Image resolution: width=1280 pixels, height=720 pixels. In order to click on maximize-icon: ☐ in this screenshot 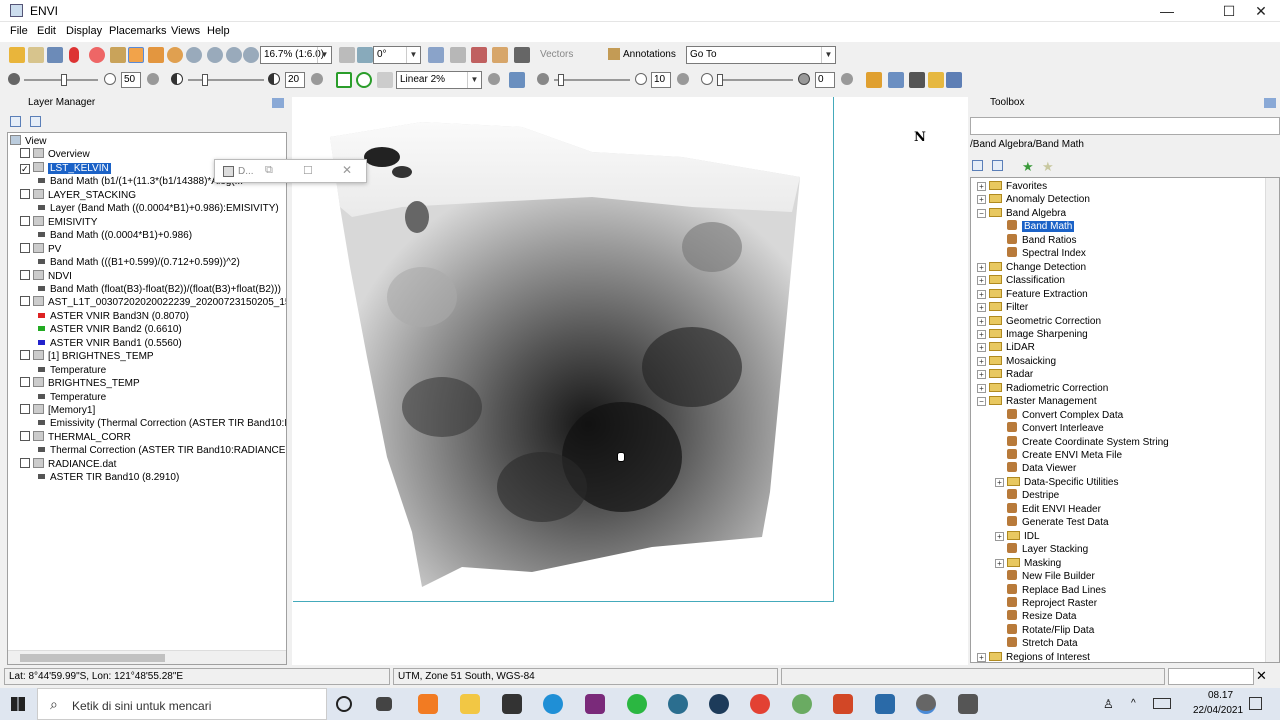, I will do `click(308, 170)`.